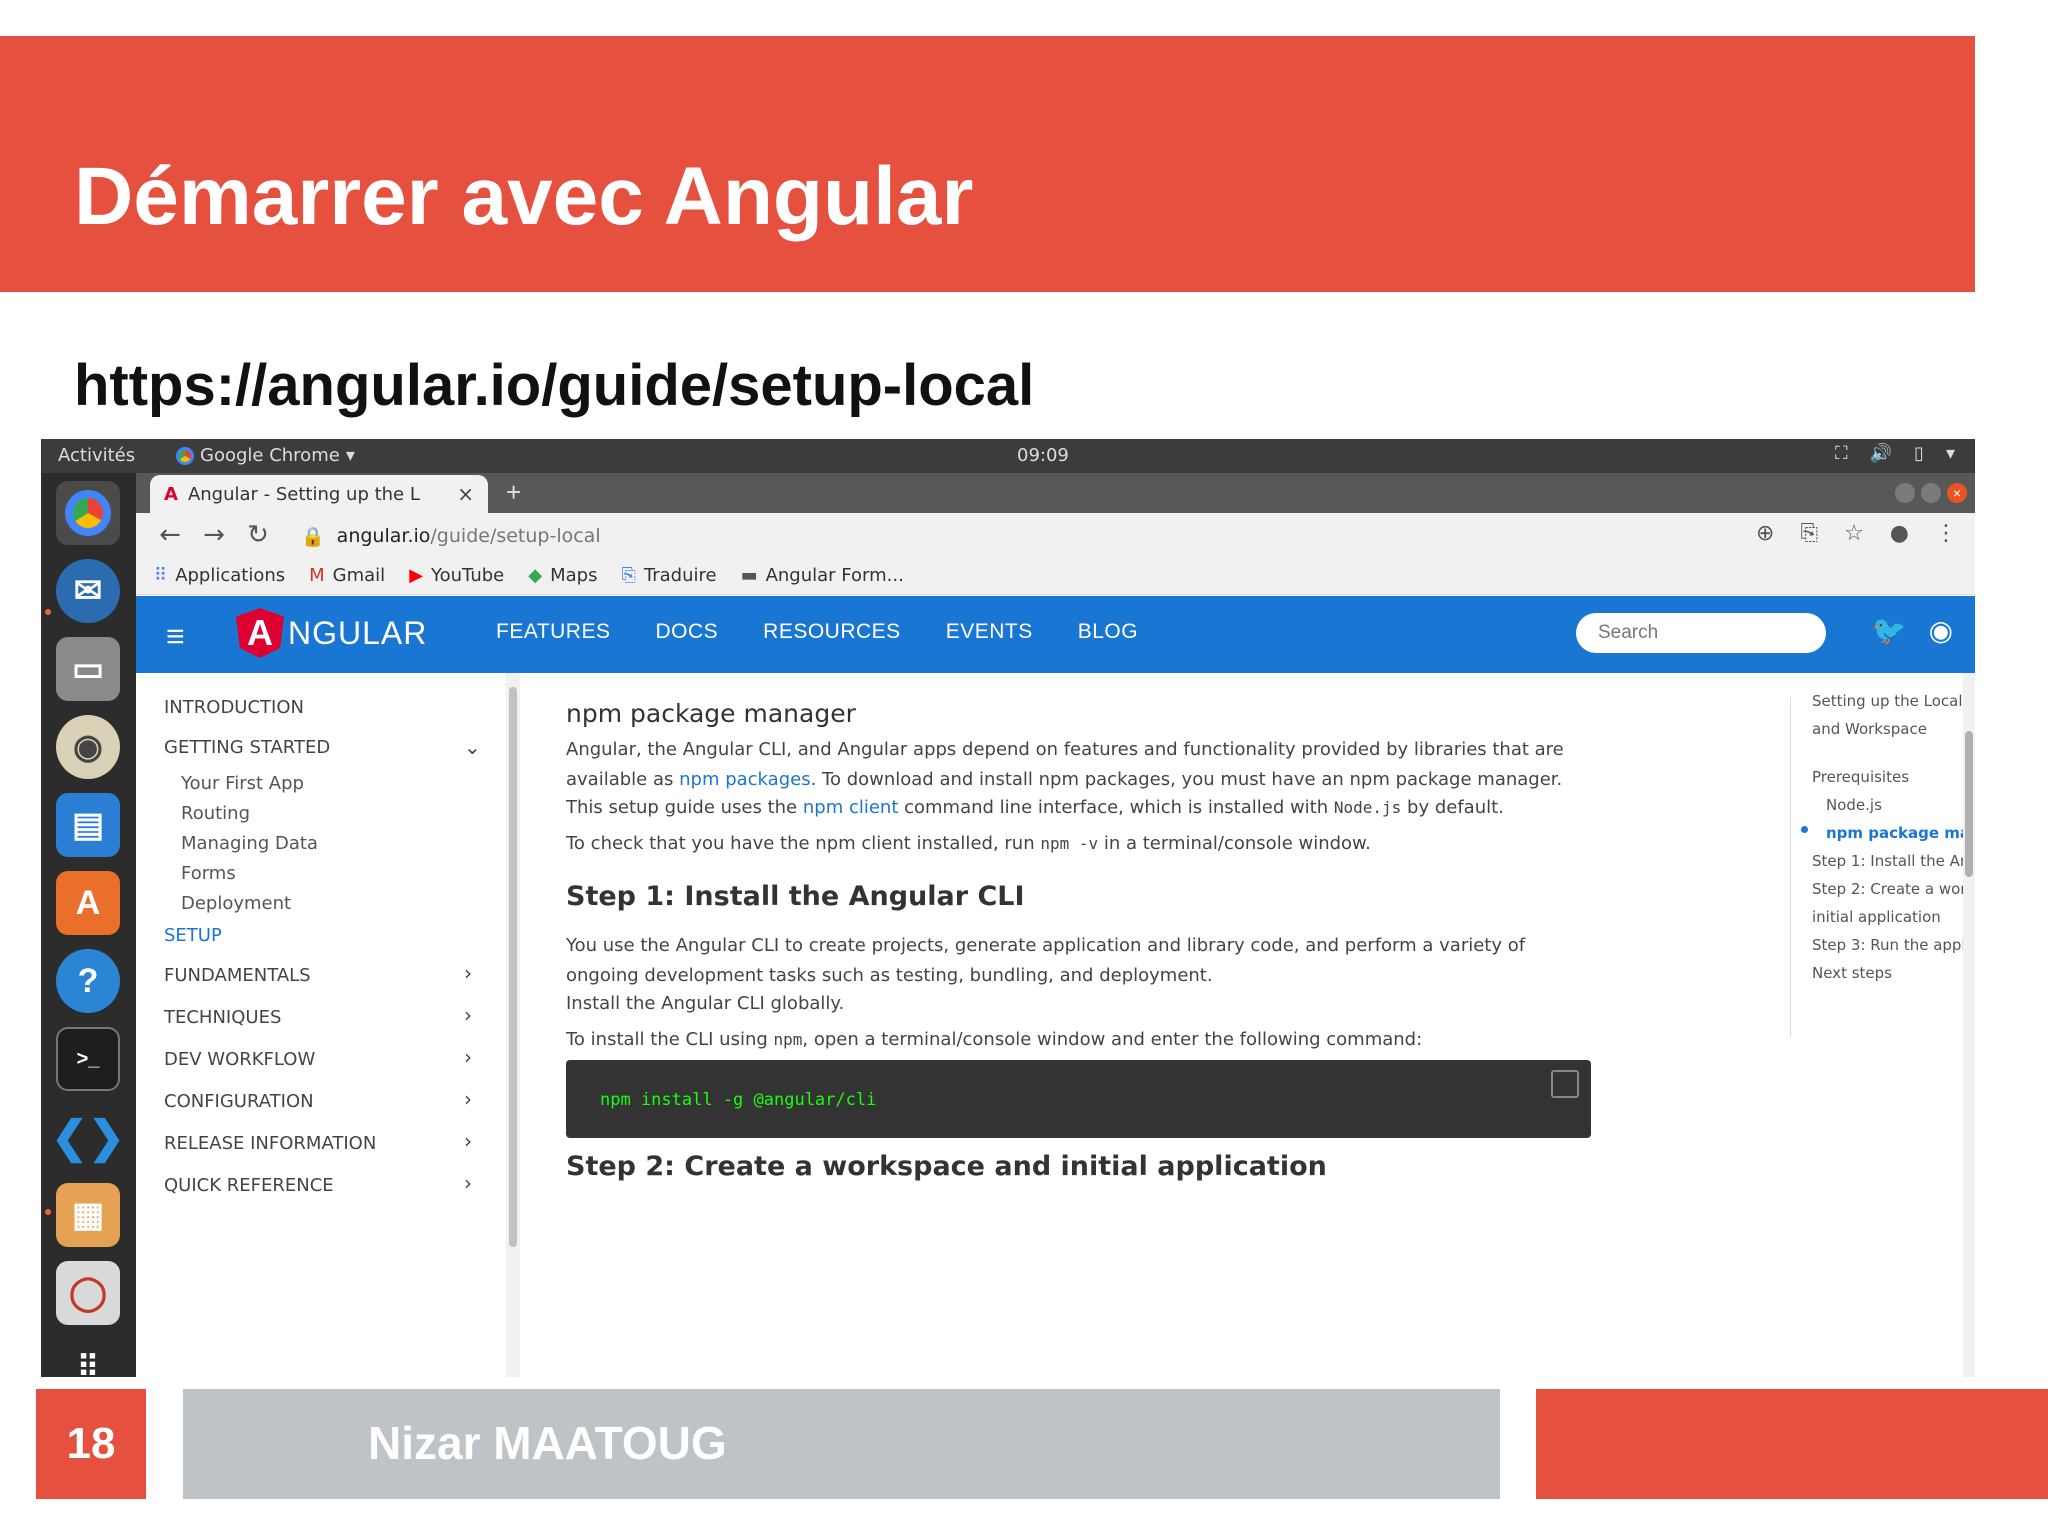 This screenshot has height=1536, width=2048. Describe the element at coordinates (260, 633) in the screenshot. I see `angular-shield-icon: A` at that location.